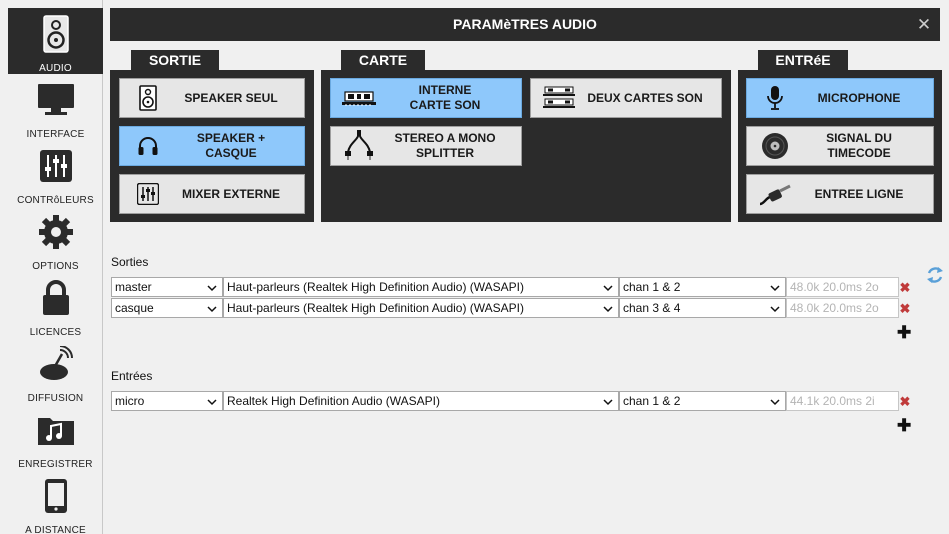 The width and height of the screenshot is (949, 534). I want to click on output-name-select: master, so click(167, 287).